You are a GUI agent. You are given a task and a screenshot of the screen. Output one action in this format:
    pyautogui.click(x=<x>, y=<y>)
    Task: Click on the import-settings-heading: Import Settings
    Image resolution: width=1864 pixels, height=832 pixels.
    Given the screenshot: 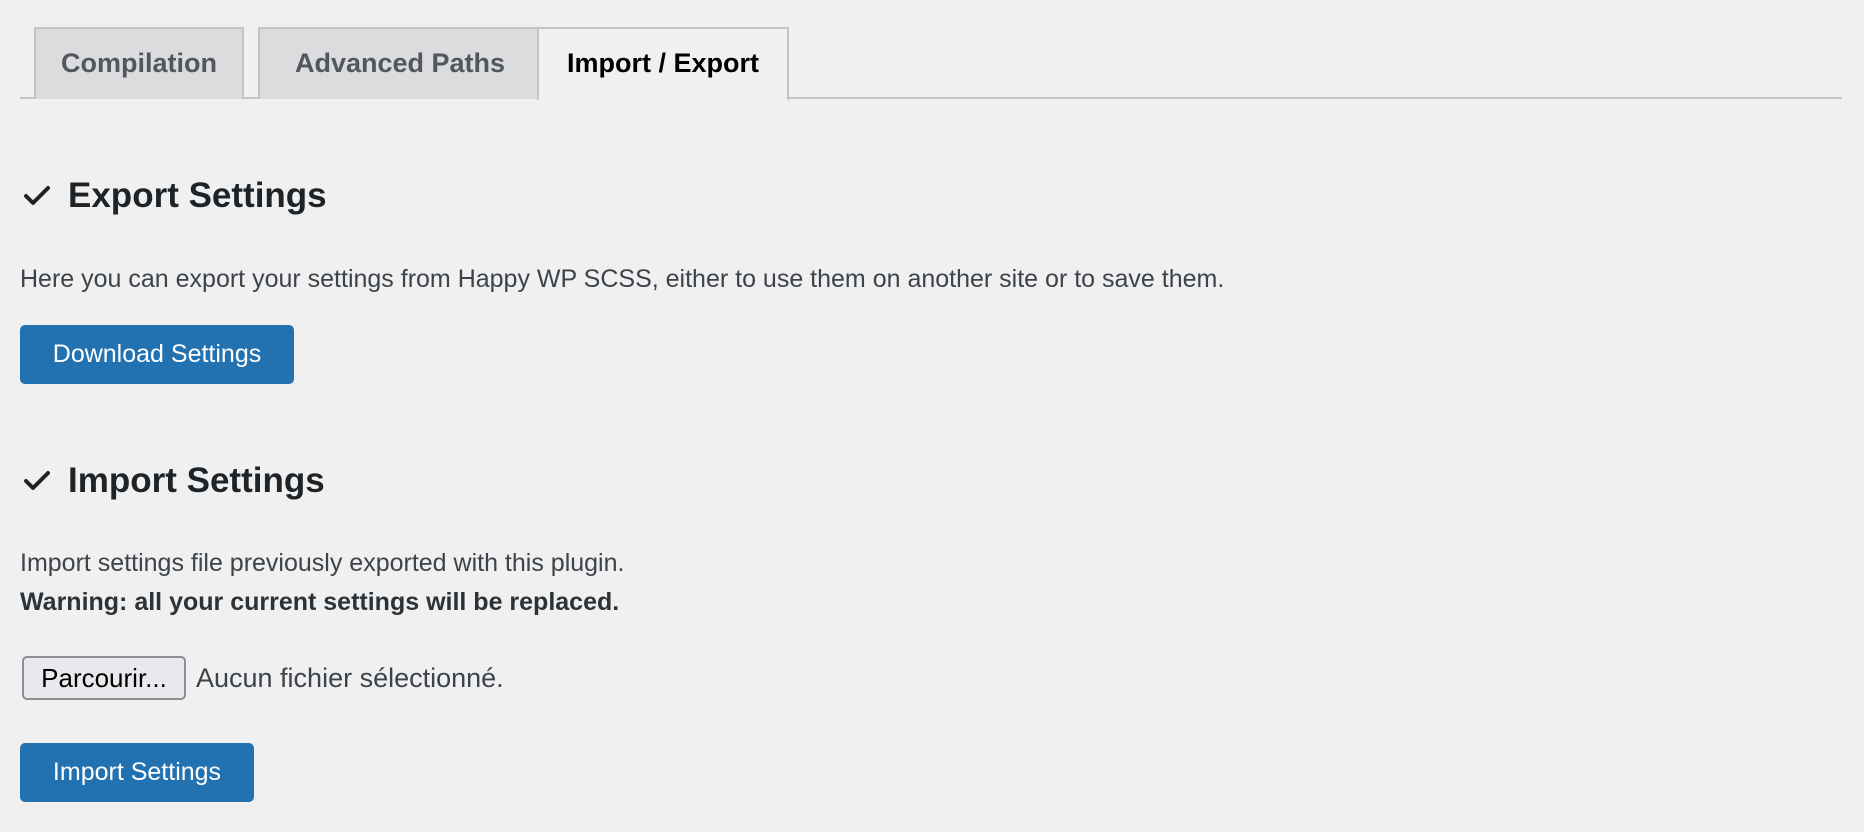 What is the action you would take?
    pyautogui.click(x=172, y=481)
    